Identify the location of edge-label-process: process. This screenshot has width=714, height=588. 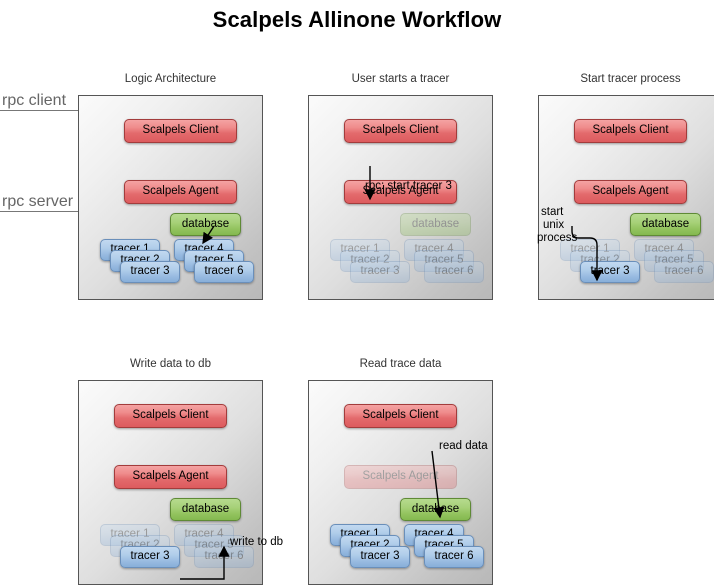
(557, 238).